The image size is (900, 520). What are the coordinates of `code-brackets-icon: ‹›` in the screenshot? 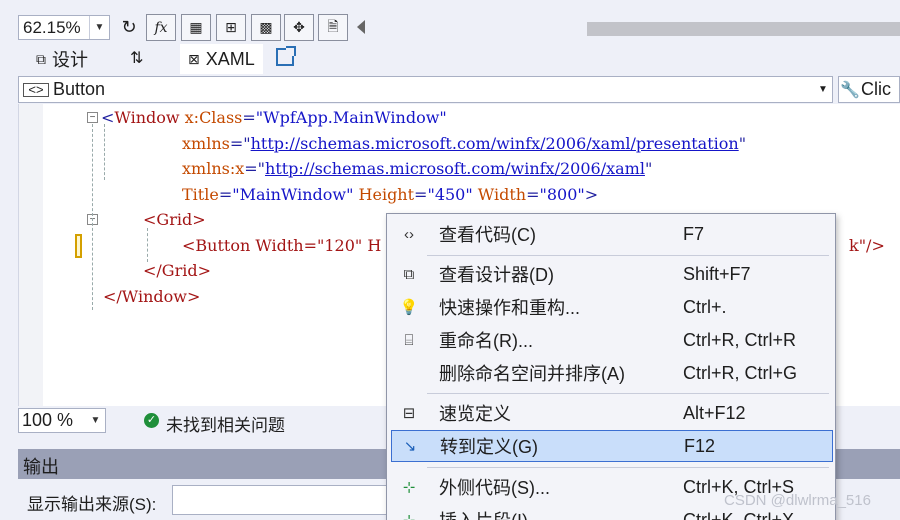 It's located at (409, 234).